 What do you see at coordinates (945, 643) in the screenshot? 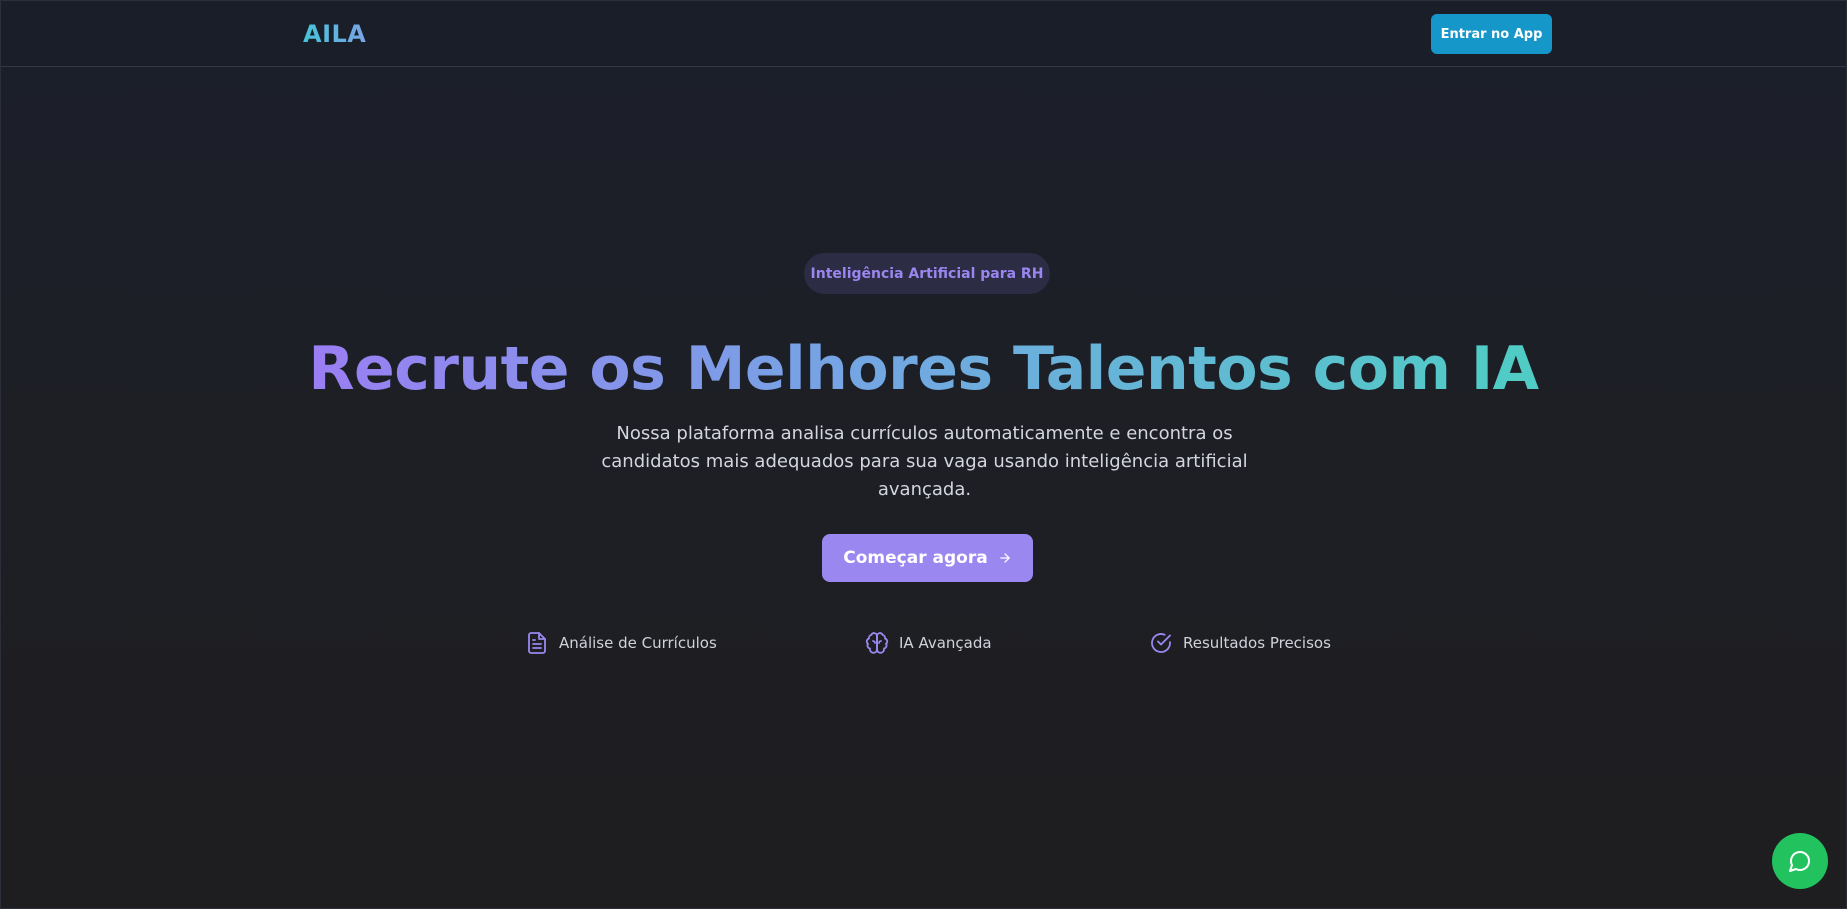
I see `feature-label: IA Avançada` at bounding box center [945, 643].